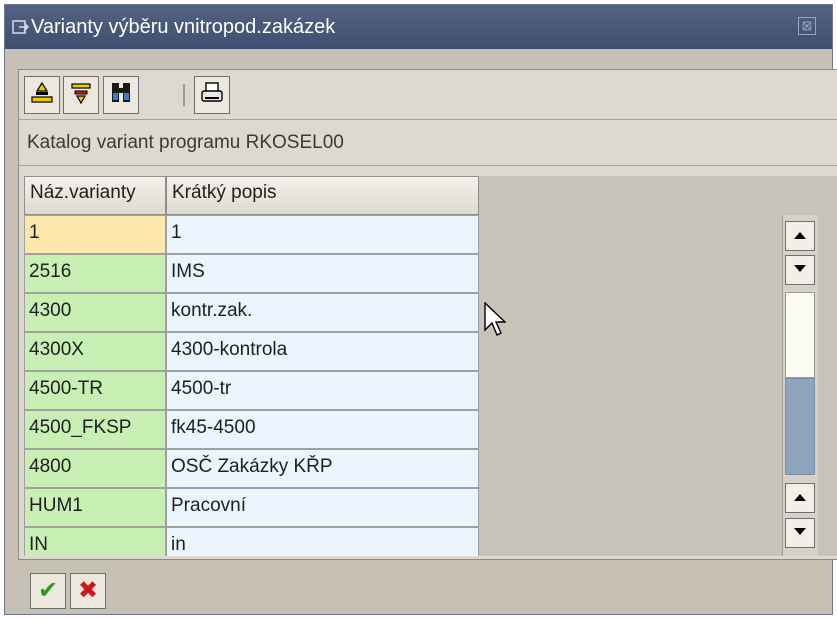 Image resolution: width=837 pixels, height=619 pixels. I want to click on find-binoculars-icon, so click(121, 95).